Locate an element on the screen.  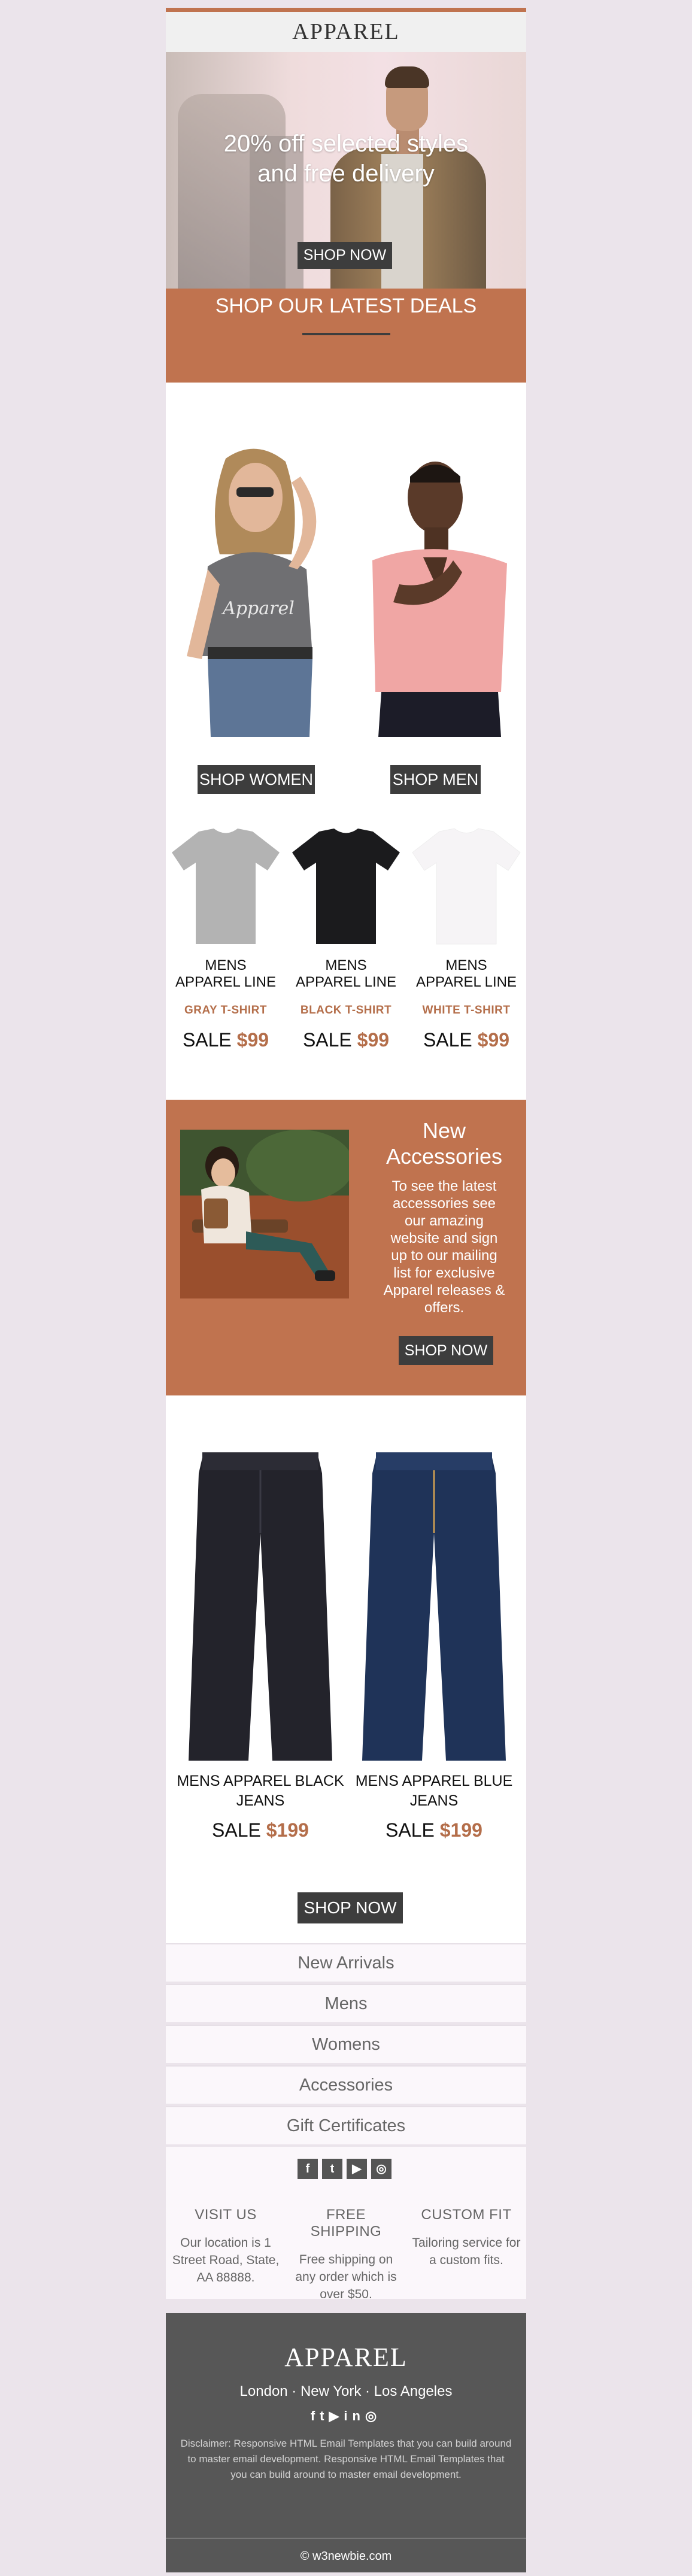
product-color-label: BLACK T-SHIRT is located at coordinates (346, 1010).